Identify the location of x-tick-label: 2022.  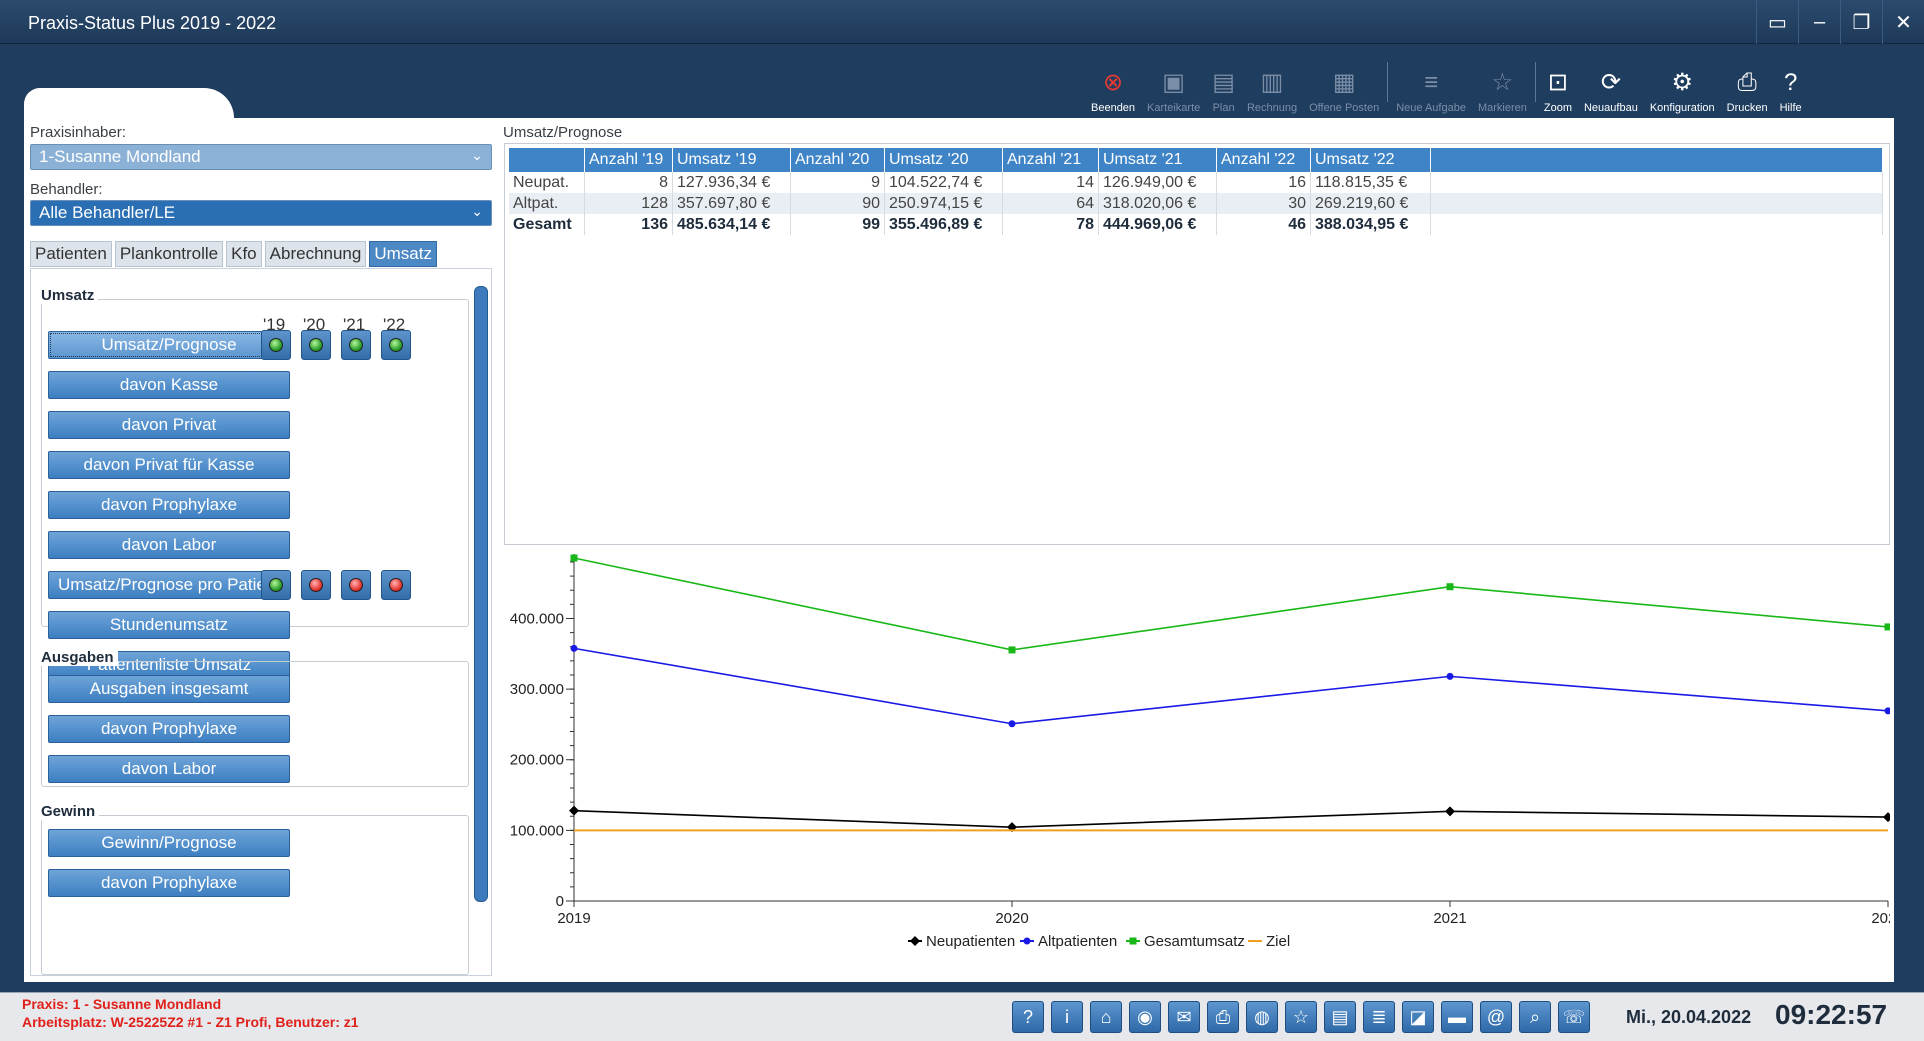
(1880, 918).